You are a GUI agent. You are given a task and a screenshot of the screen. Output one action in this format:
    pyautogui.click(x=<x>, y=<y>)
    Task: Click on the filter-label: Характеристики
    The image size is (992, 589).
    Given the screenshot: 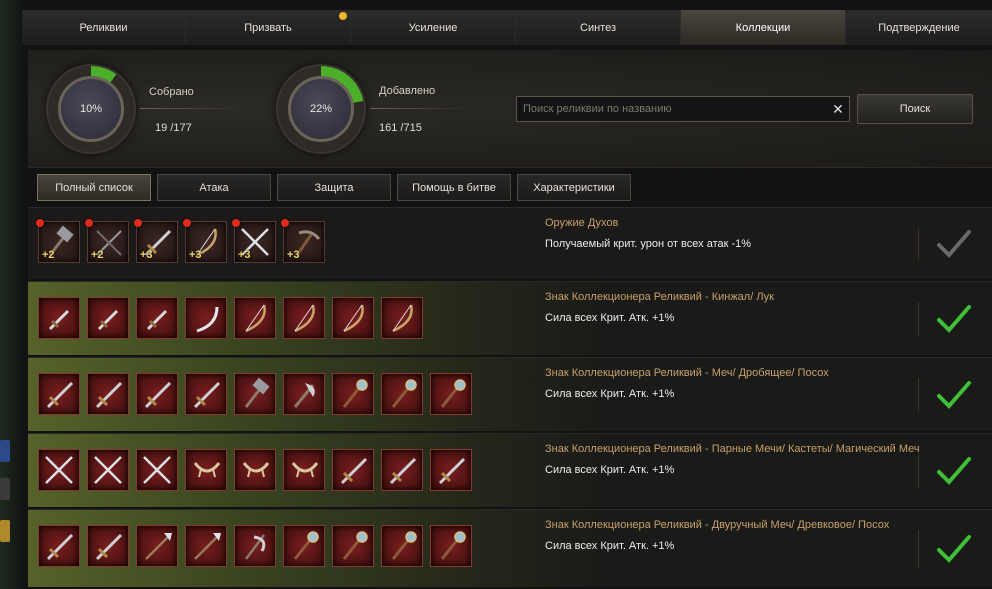 What is the action you would take?
    pyautogui.click(x=574, y=187)
    